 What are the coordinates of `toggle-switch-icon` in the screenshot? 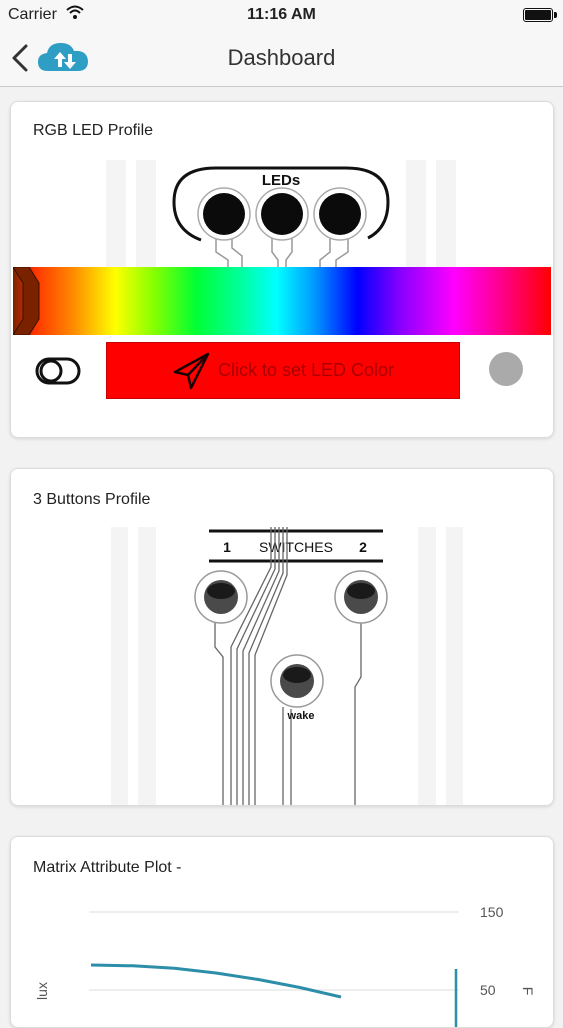 It's located at (58, 371).